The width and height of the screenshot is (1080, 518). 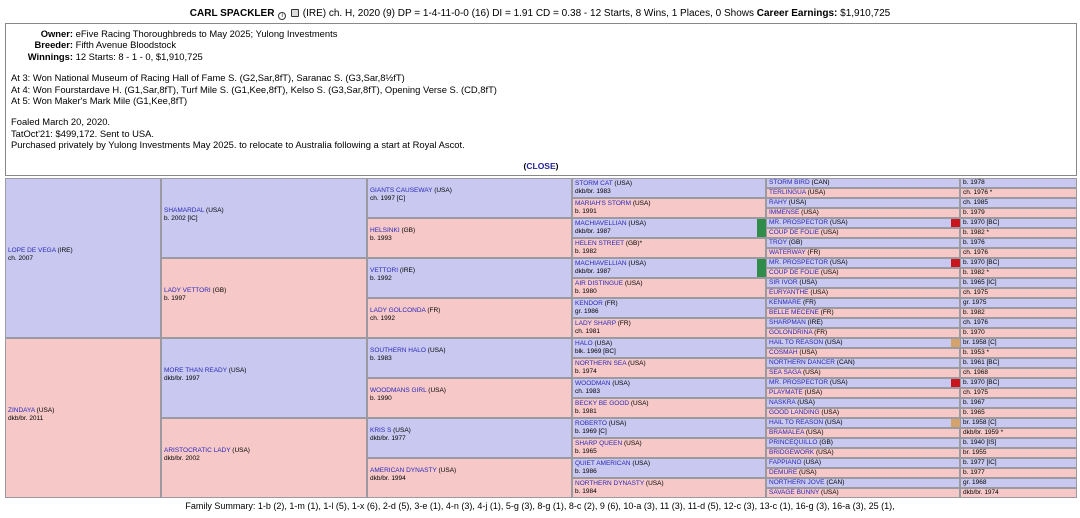 What do you see at coordinates (778, 202) in the screenshot?
I see `horse-link: RAHY` at bounding box center [778, 202].